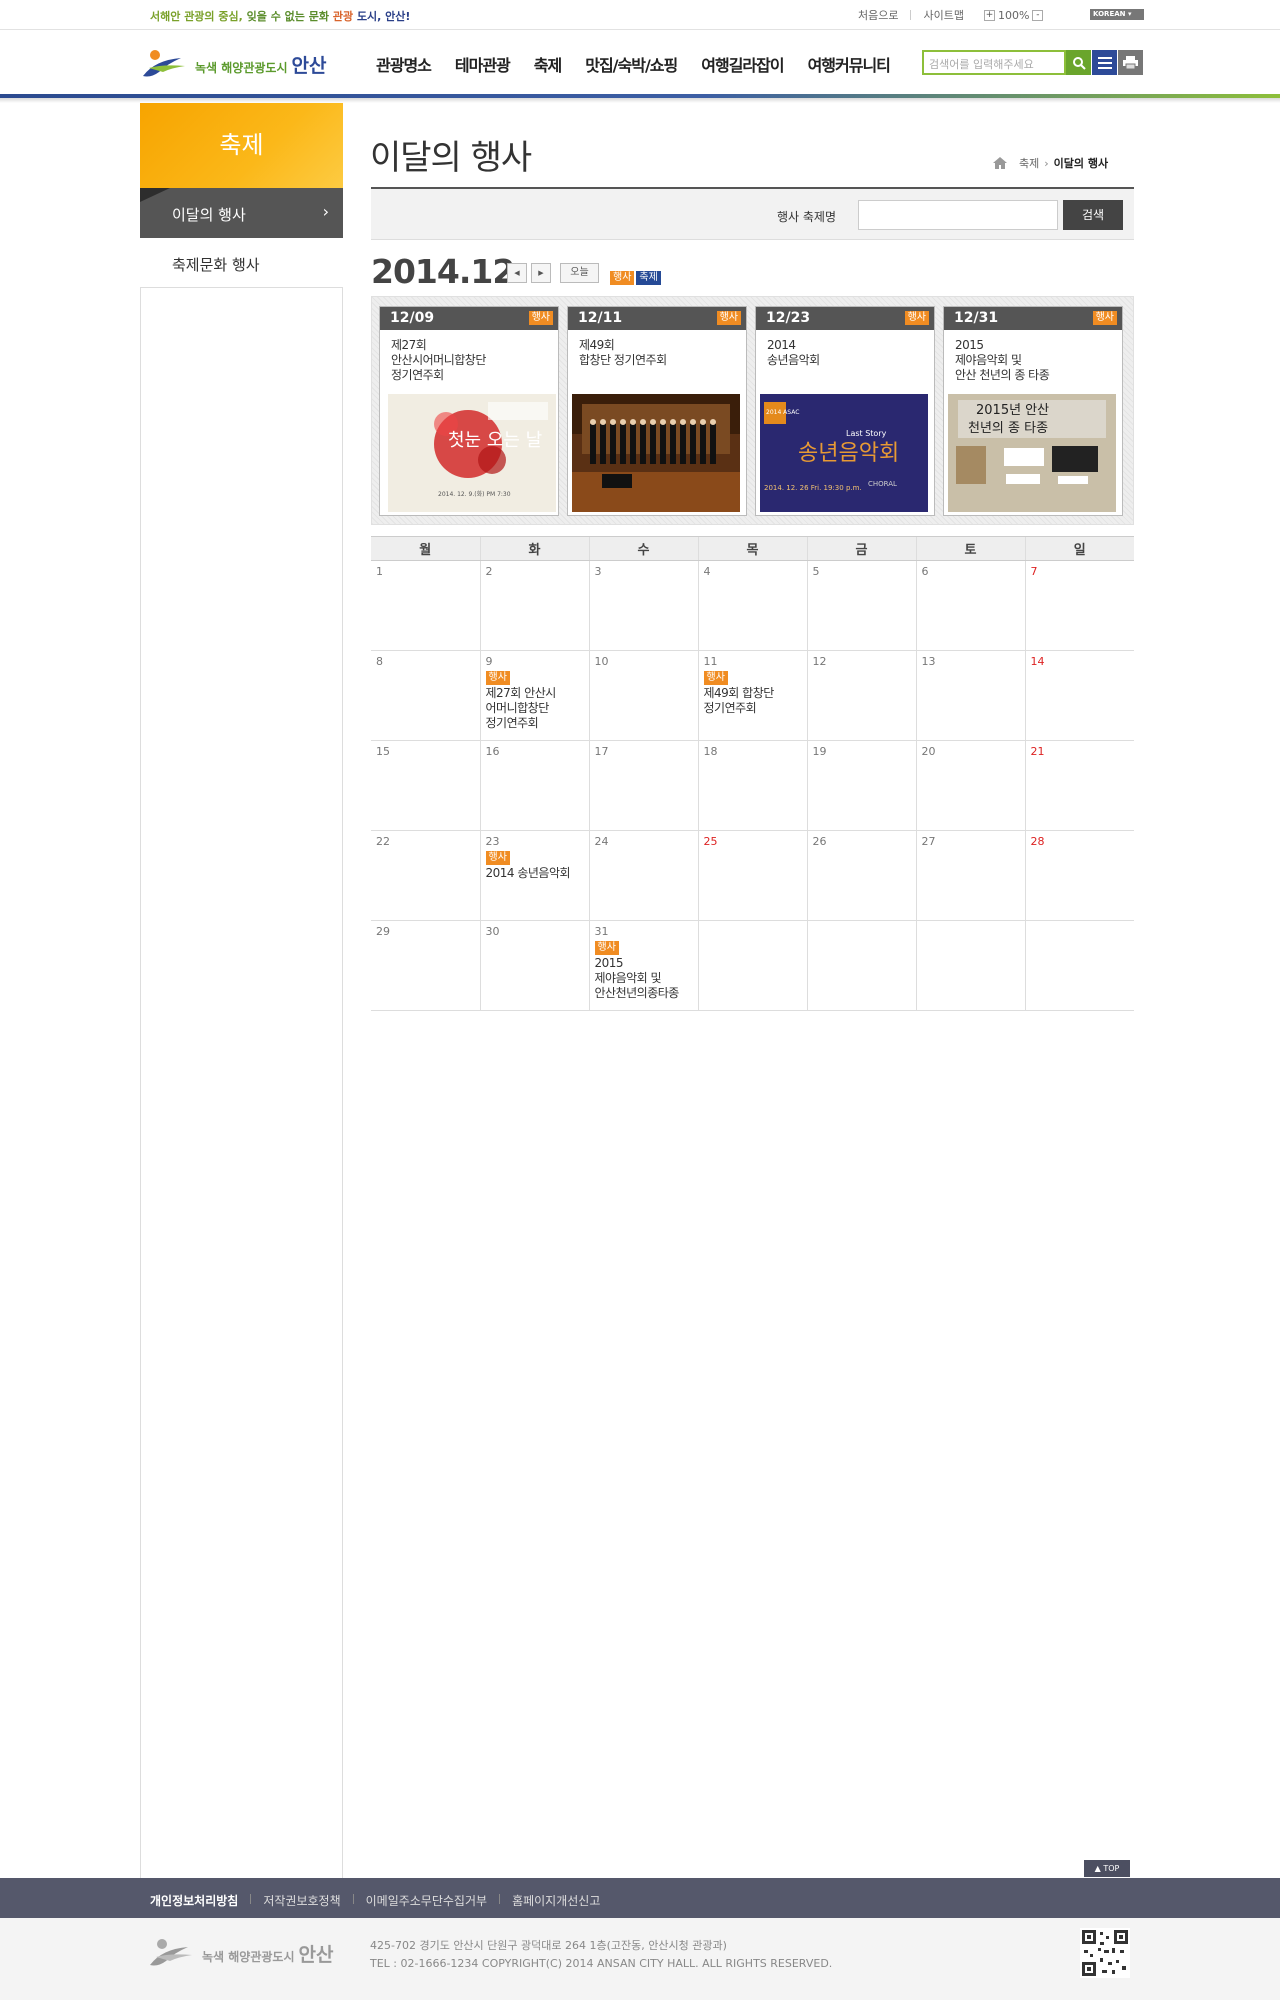 The image size is (1280, 2000). I want to click on corner-decoration, so click(155, 195).